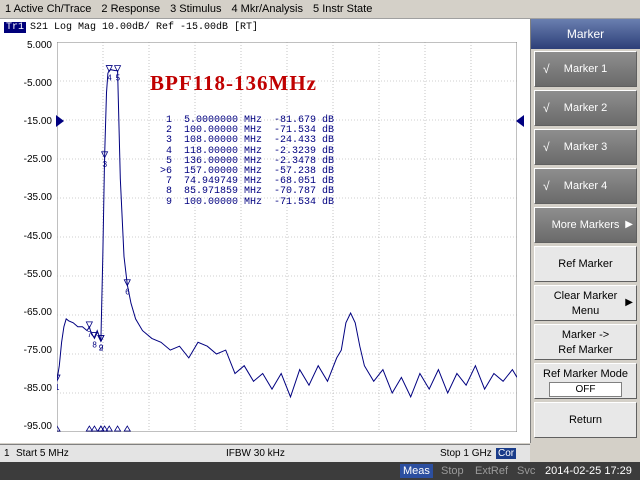  I want to click on marker-label: 4, so click(109, 78).